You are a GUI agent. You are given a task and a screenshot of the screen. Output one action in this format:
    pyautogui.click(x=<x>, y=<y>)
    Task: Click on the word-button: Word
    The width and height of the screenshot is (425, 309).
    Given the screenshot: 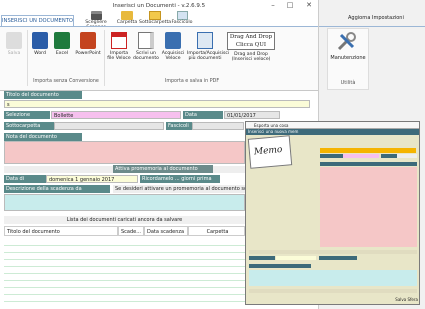 What is the action you would take?
    pyautogui.click(x=40, y=44)
    